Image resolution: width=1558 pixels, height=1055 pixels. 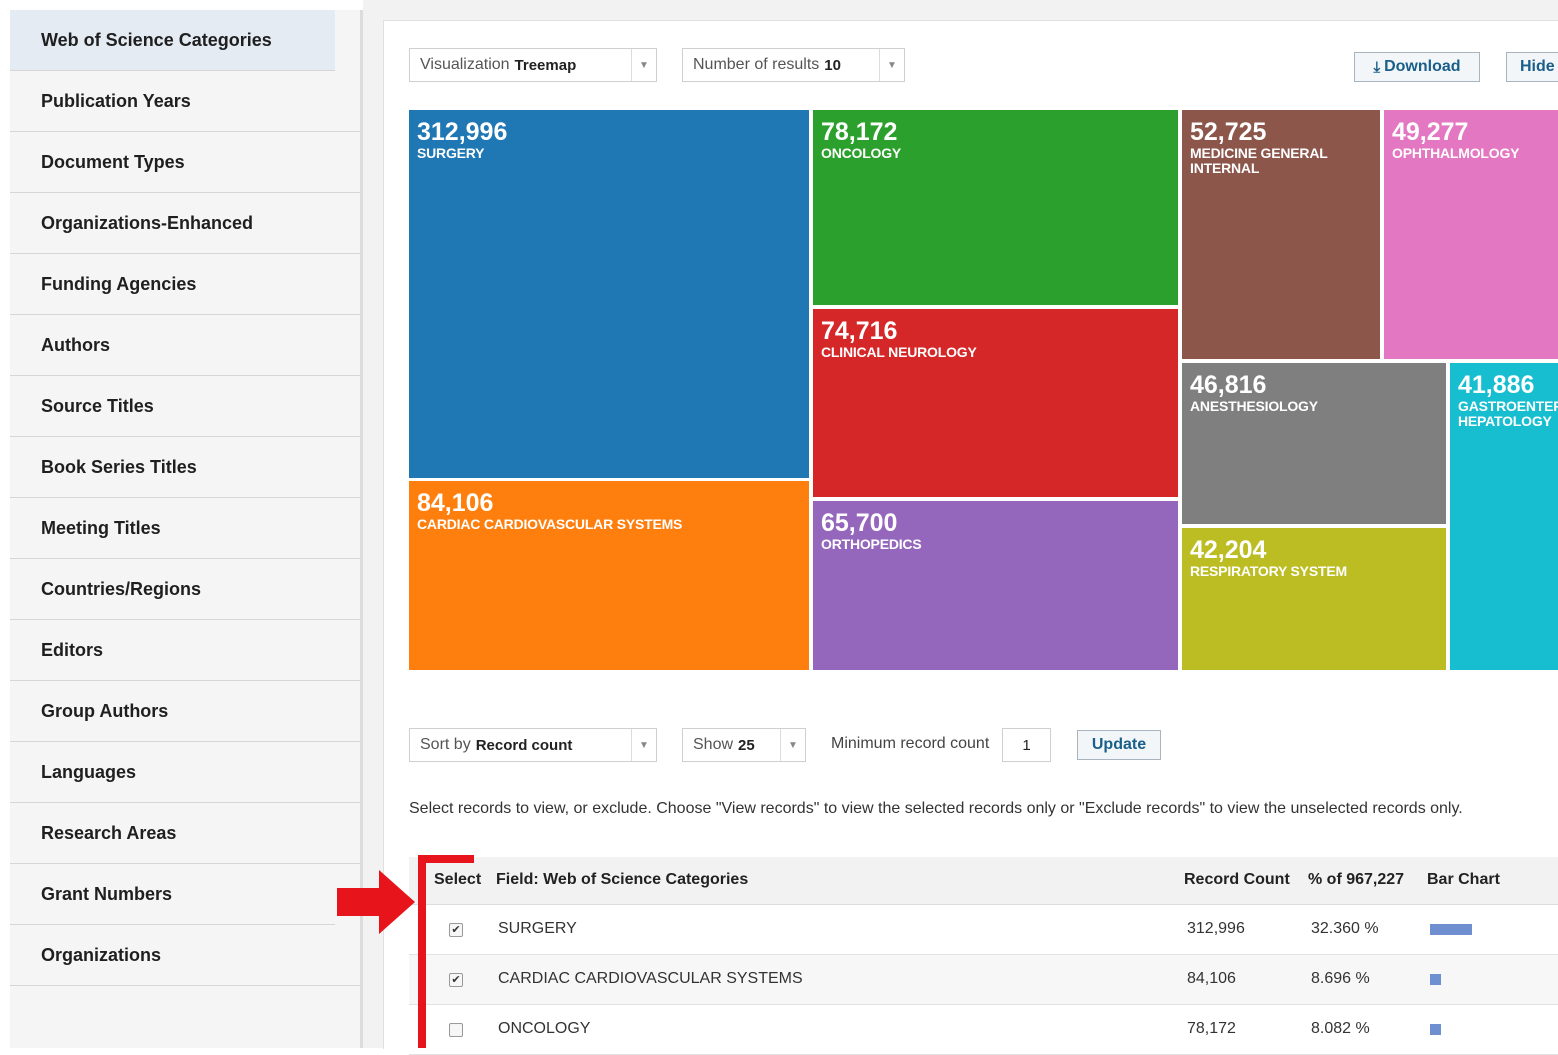 What do you see at coordinates (609, 575) in the screenshot?
I see `treemap-tile: 84,106 CARDIAC CARDIOVASCULAR SYSTEMS` at bounding box center [609, 575].